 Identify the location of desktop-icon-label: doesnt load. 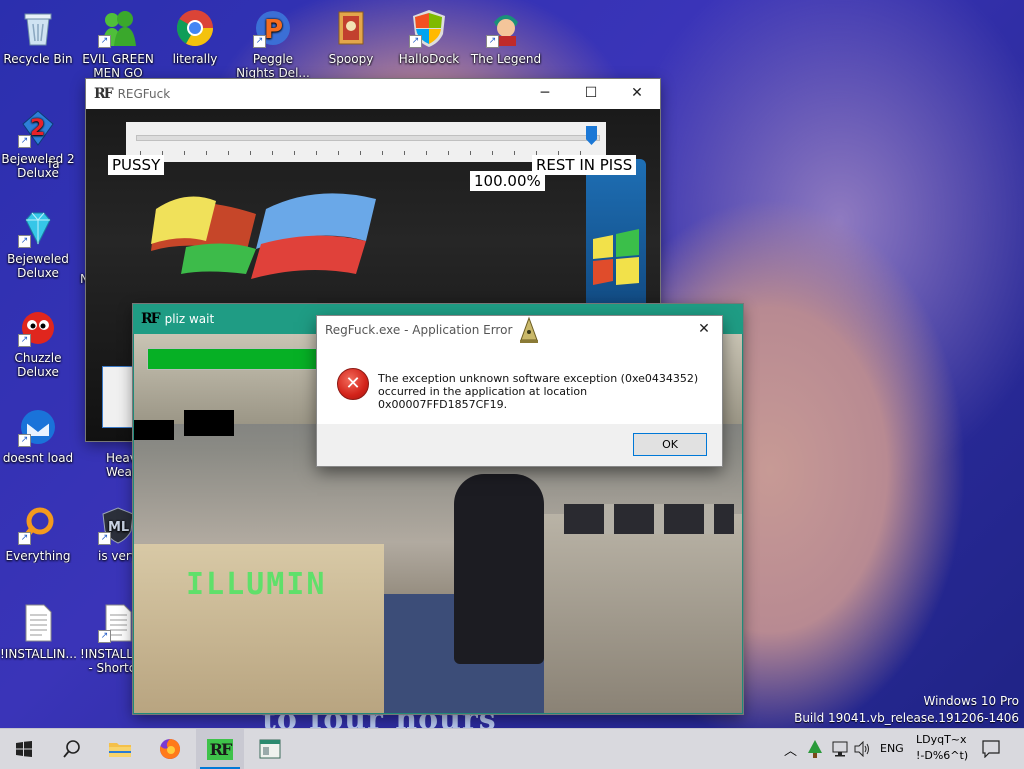
(38, 458).